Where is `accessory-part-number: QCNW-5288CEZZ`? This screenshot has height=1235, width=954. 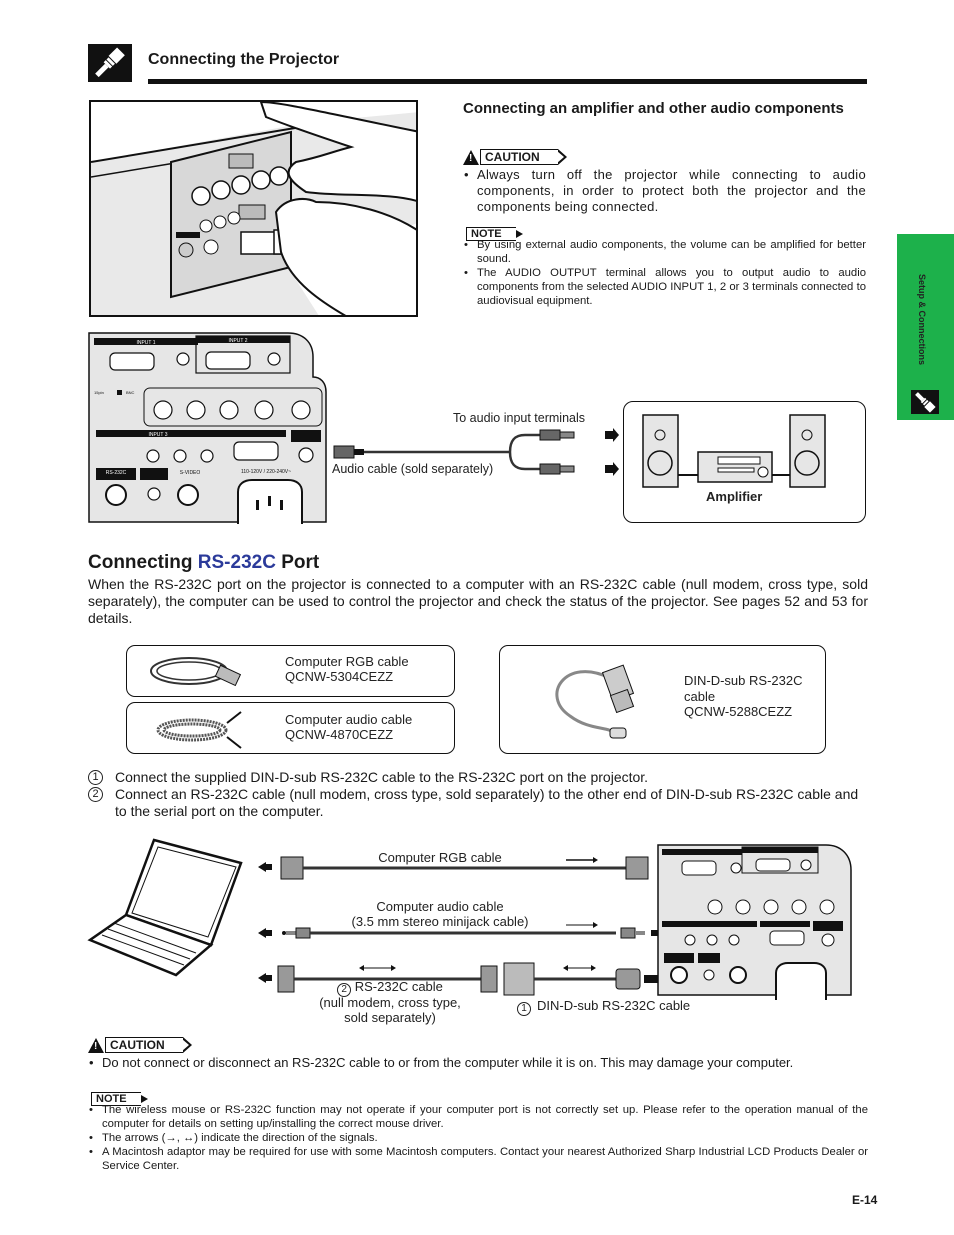
accessory-part-number: QCNW-5288CEZZ is located at coordinates (738, 711).